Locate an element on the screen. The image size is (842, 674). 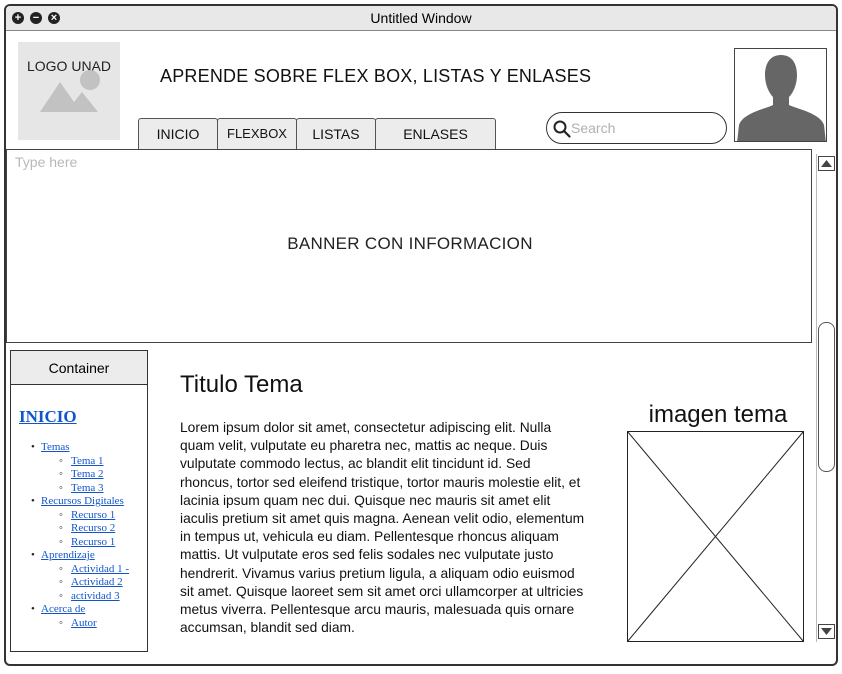
nav-link-tema-2: Tema 2 is located at coordinates (87, 474).